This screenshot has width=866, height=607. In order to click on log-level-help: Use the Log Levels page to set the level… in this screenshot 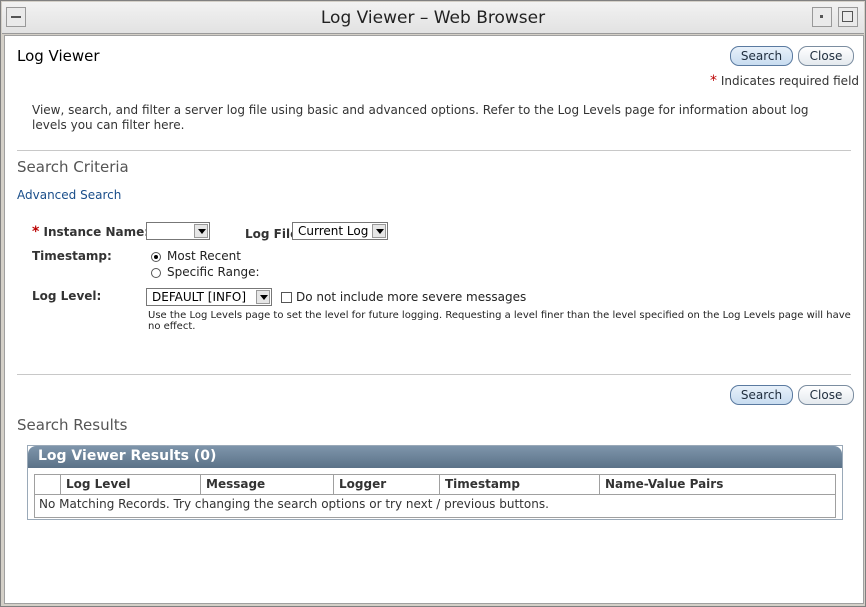, I will do `click(499, 321)`.